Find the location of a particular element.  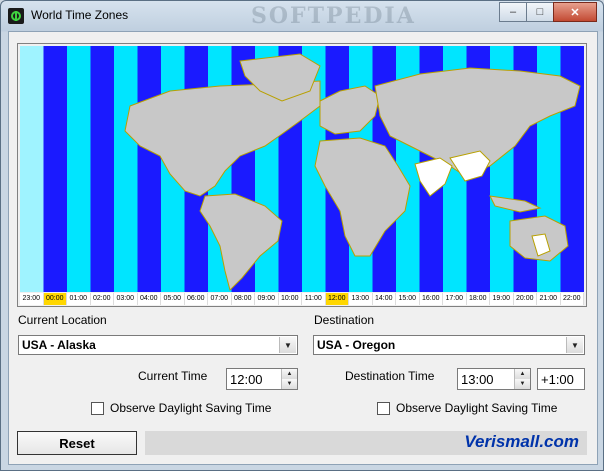

hour-tick: 11:00 is located at coordinates (314, 299).